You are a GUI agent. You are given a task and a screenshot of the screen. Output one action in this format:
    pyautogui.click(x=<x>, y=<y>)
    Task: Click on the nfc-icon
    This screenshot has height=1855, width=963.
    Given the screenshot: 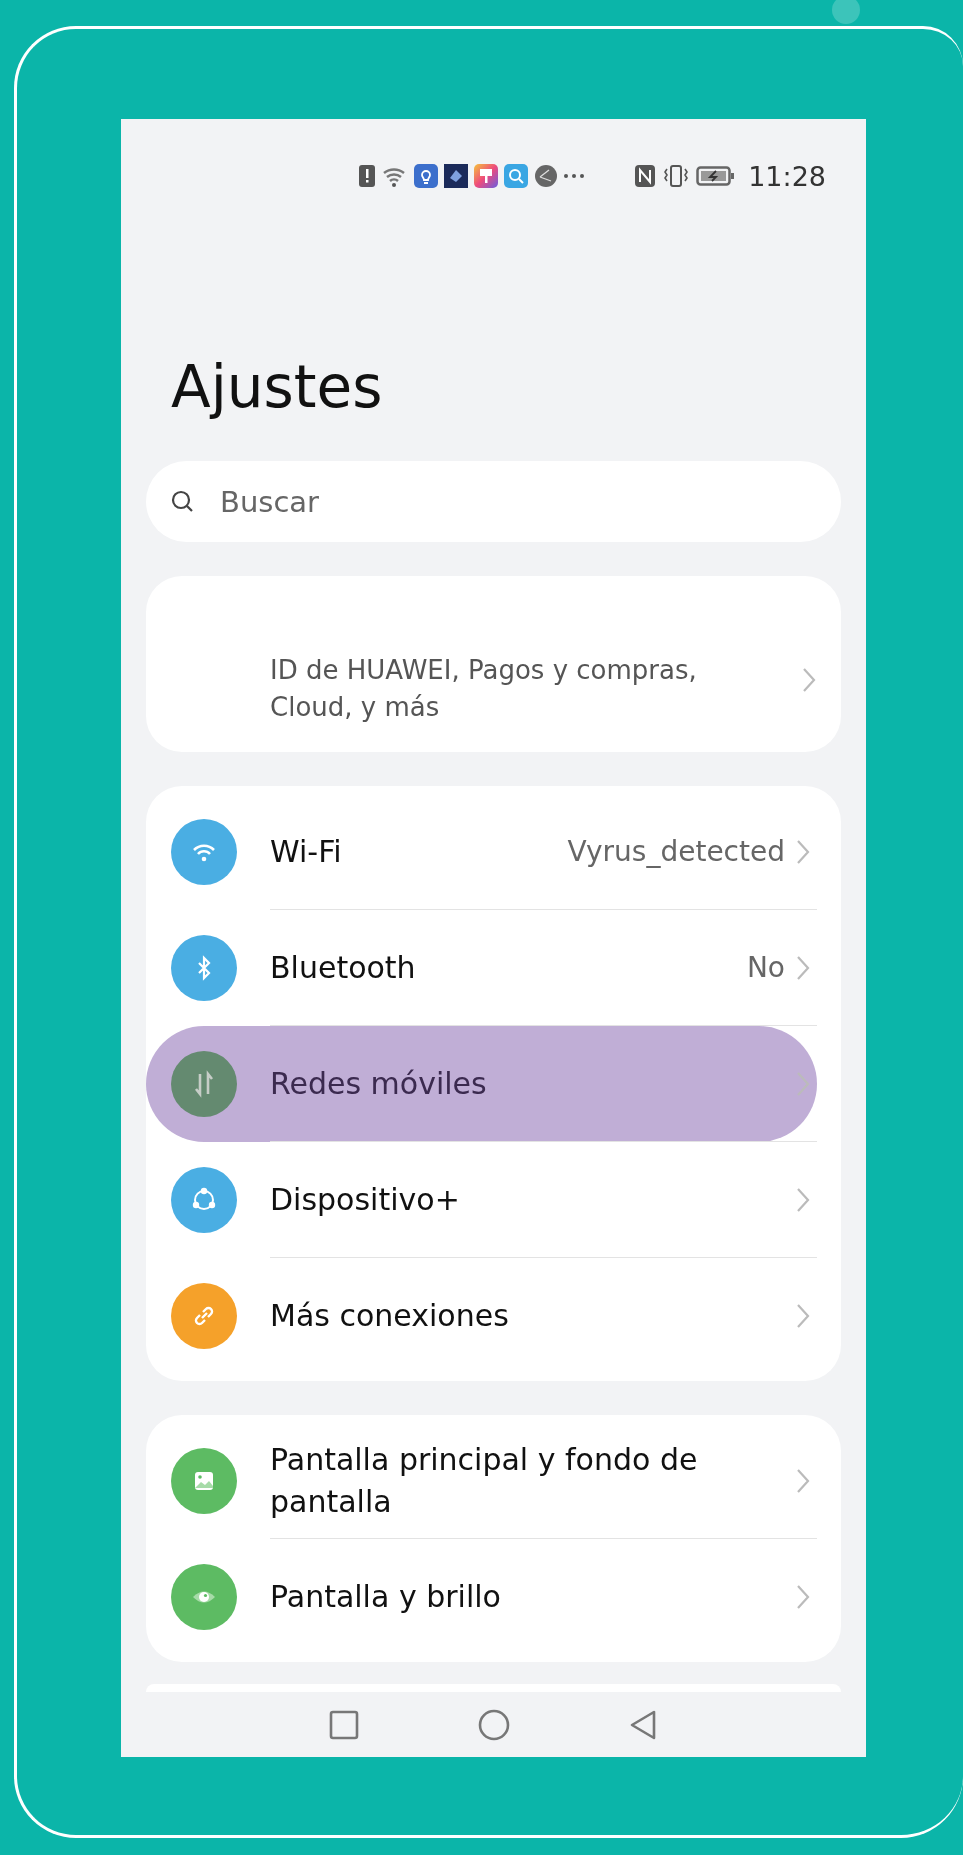 What is the action you would take?
    pyautogui.click(x=645, y=176)
    